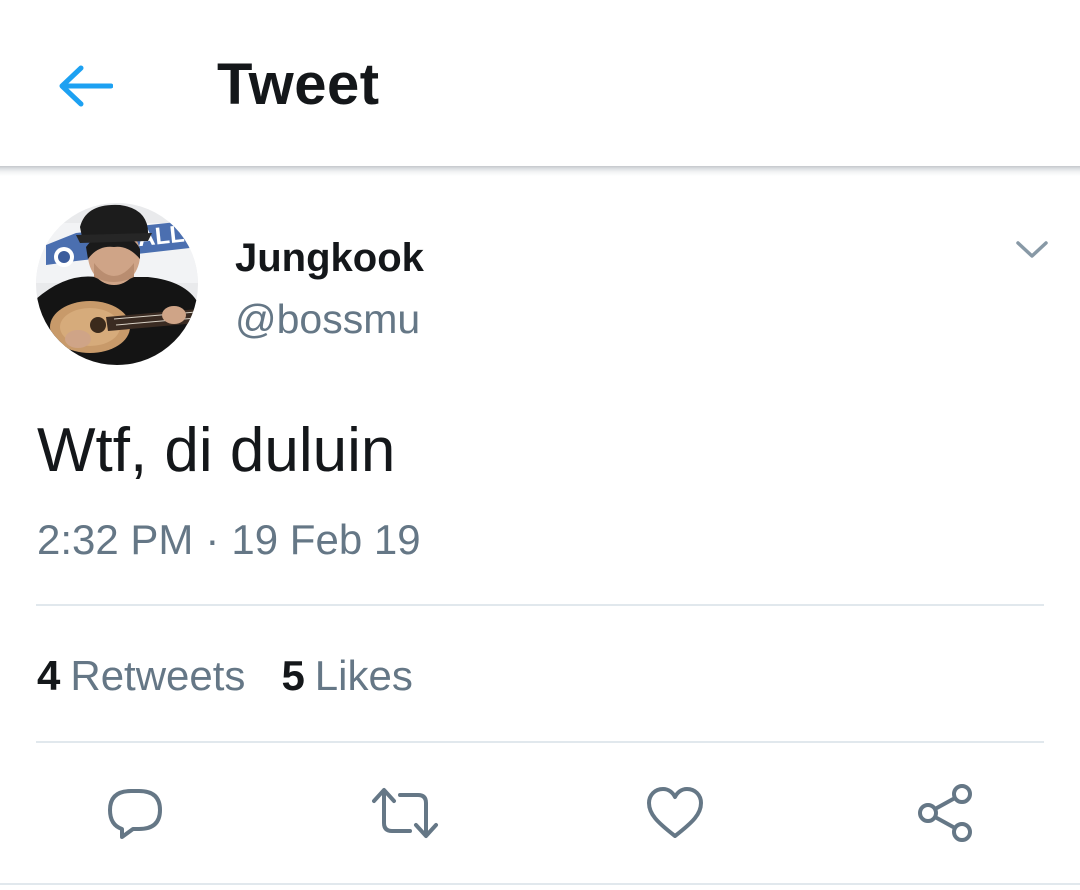  Describe the element at coordinates (327, 319) in the screenshot. I see `author-handle: @bossmu` at that location.